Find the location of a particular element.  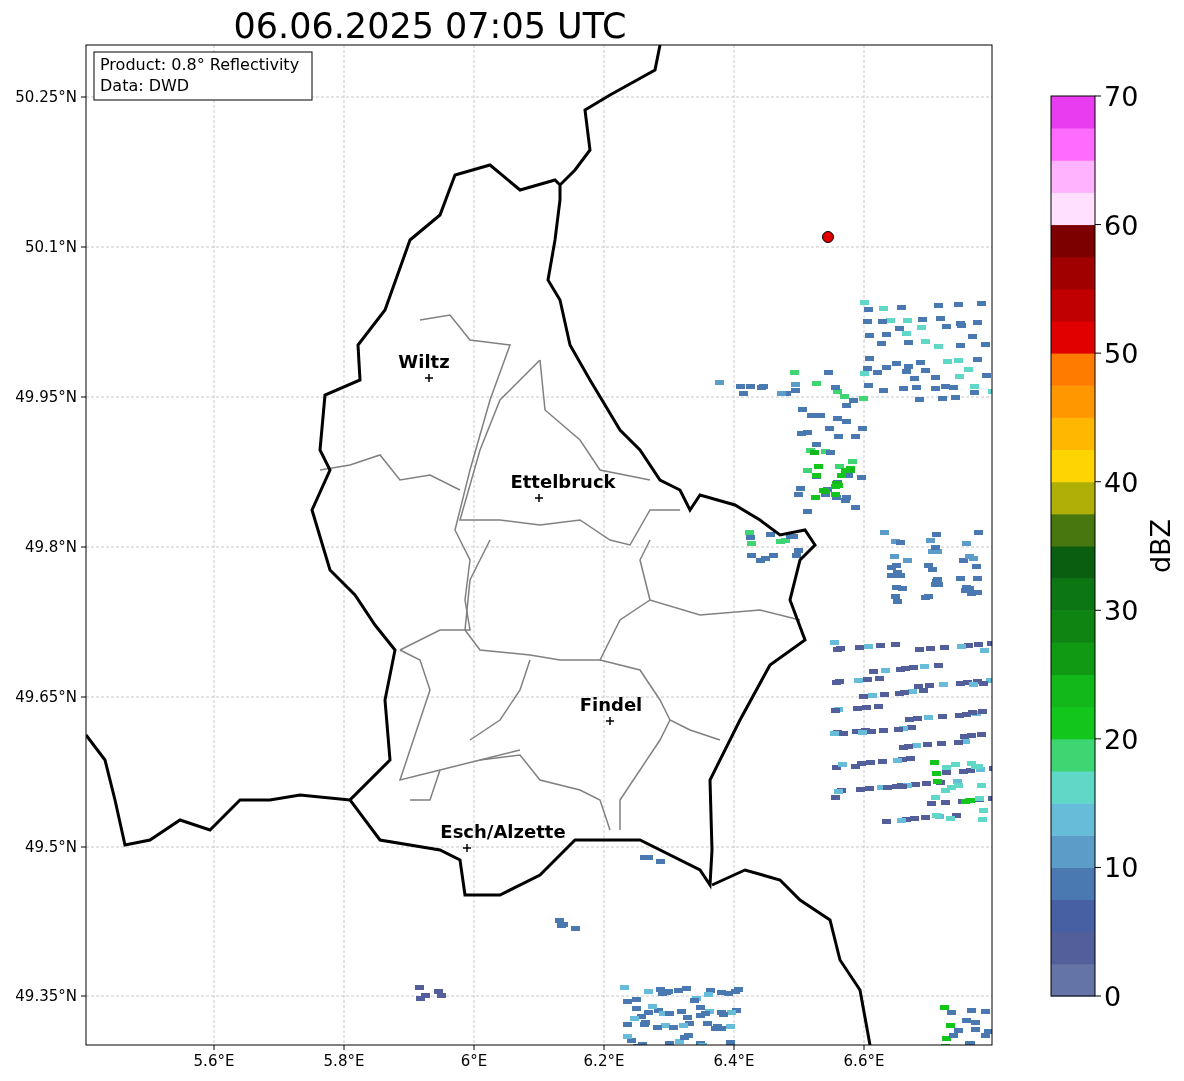

latitude-label: 49.65°N is located at coordinates (46, 697).